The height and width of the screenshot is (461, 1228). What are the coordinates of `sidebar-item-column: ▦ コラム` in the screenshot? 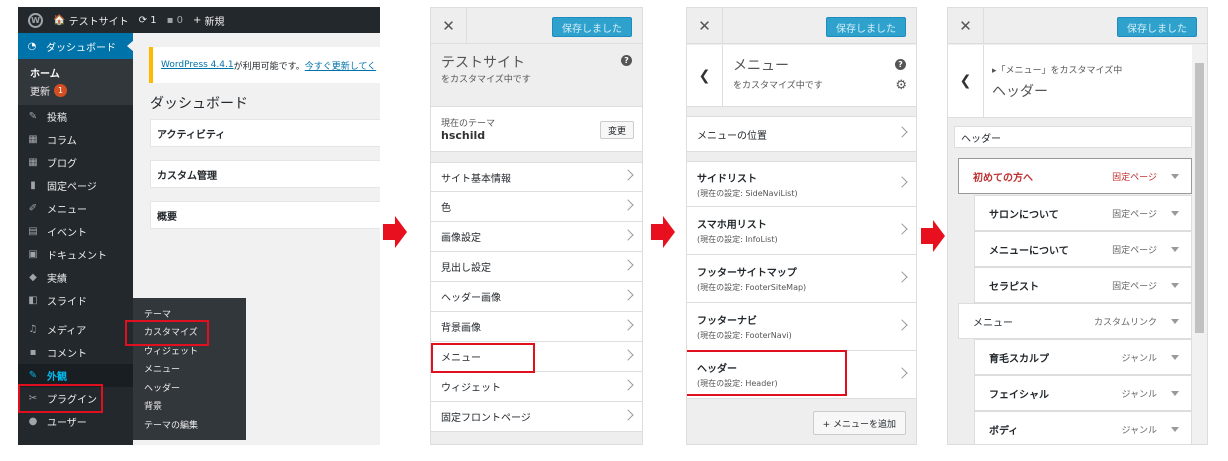 It's located at (75, 139).